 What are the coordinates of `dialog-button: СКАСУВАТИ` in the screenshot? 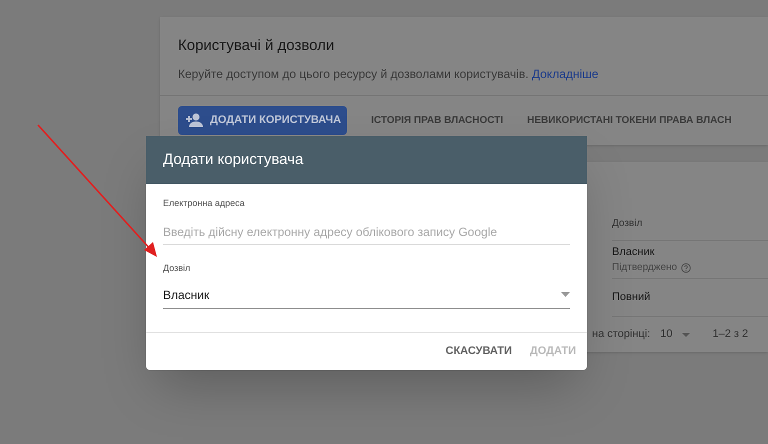 It's located at (479, 351).